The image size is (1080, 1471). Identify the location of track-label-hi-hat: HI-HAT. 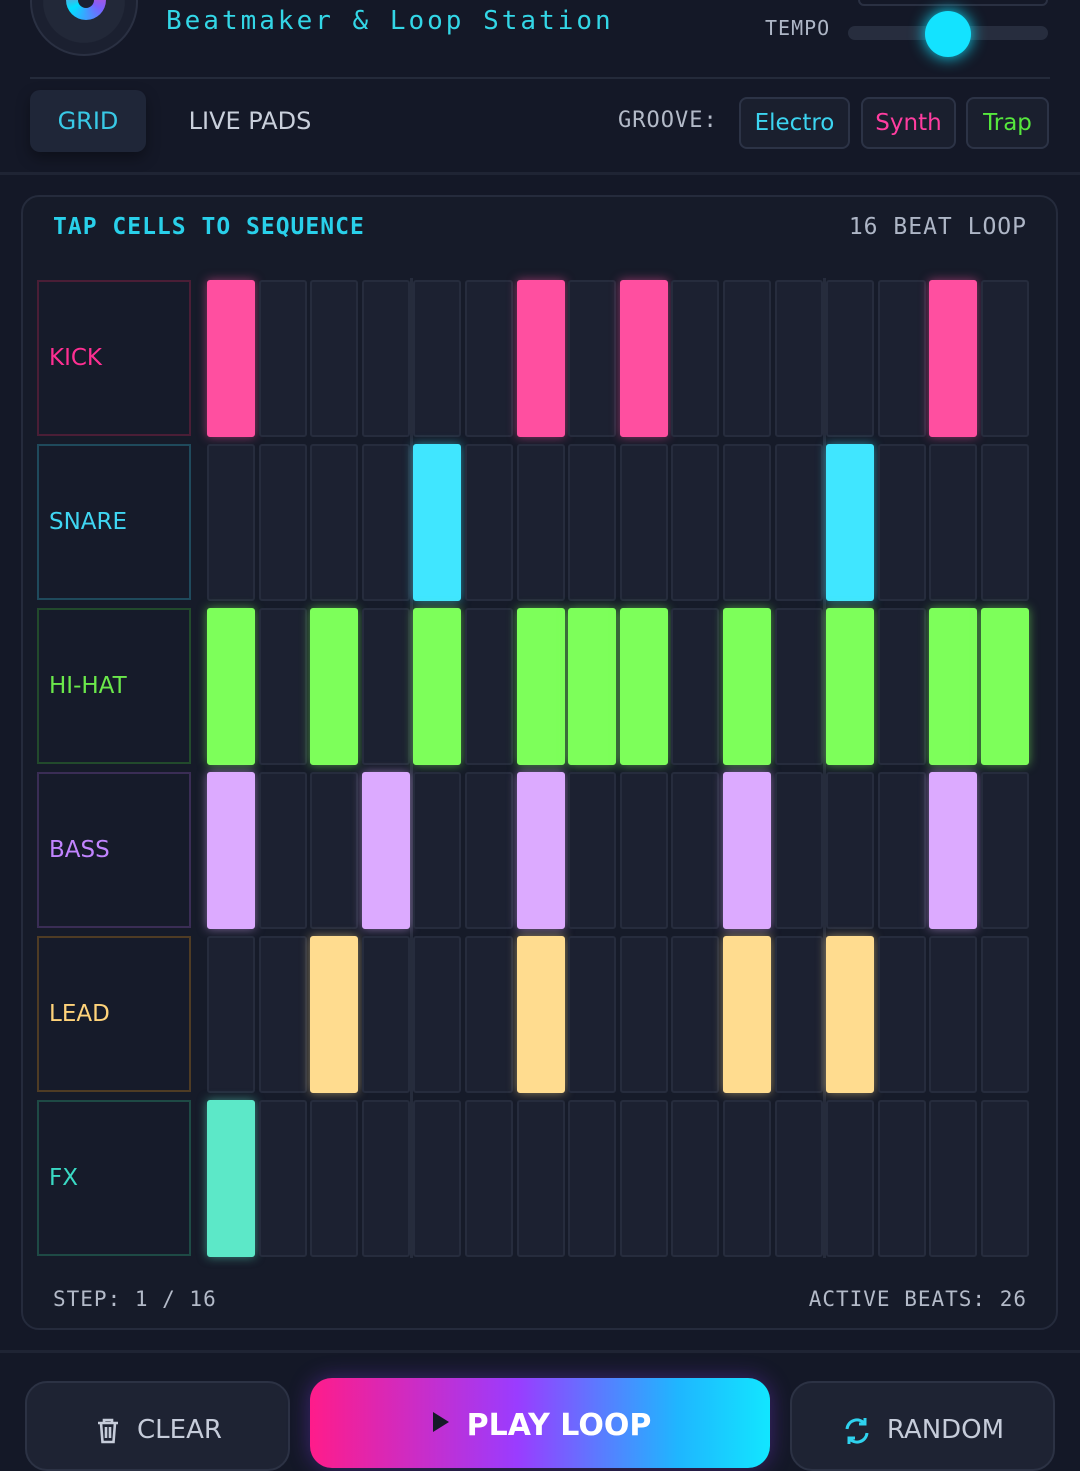
(114, 686).